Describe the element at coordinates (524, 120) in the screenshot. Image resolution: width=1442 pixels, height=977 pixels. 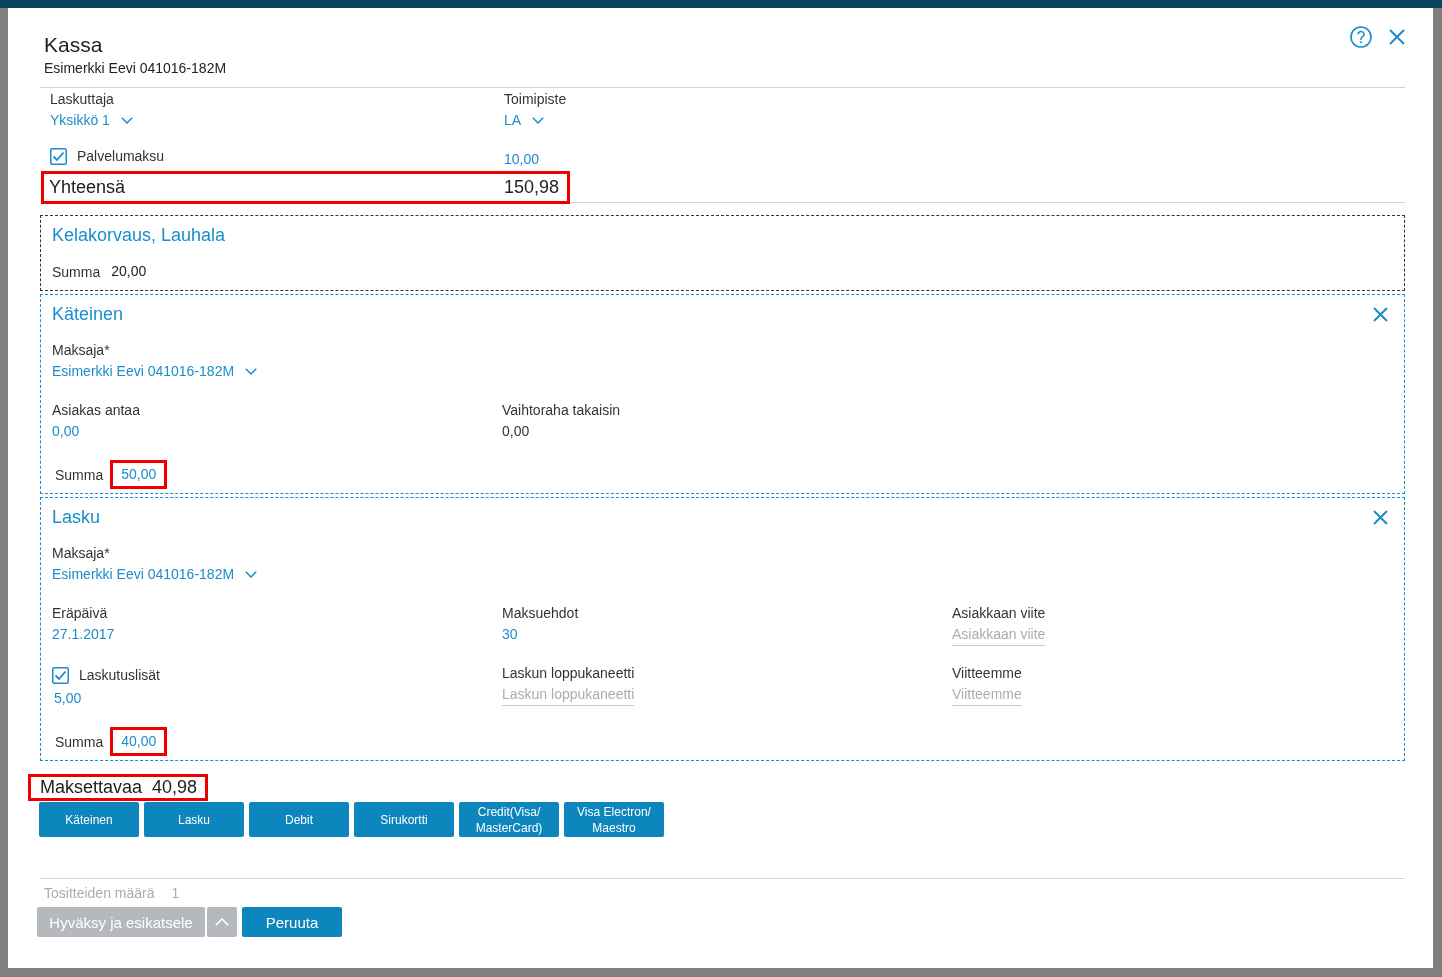
I see `select-dropdown: LA` at that location.